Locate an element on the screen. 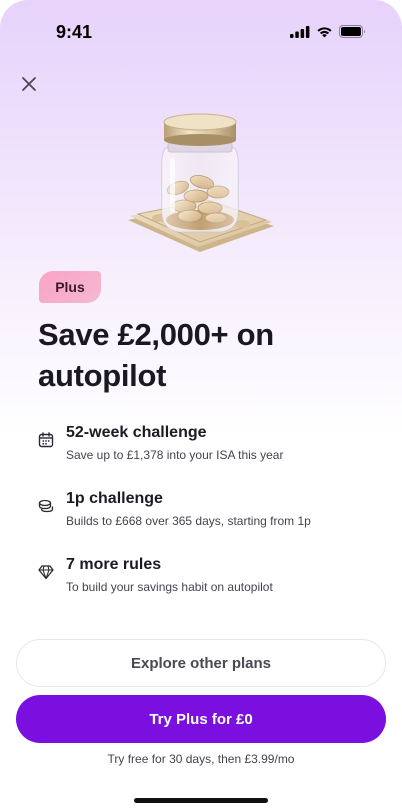  wifi-icon is located at coordinates (324, 31).